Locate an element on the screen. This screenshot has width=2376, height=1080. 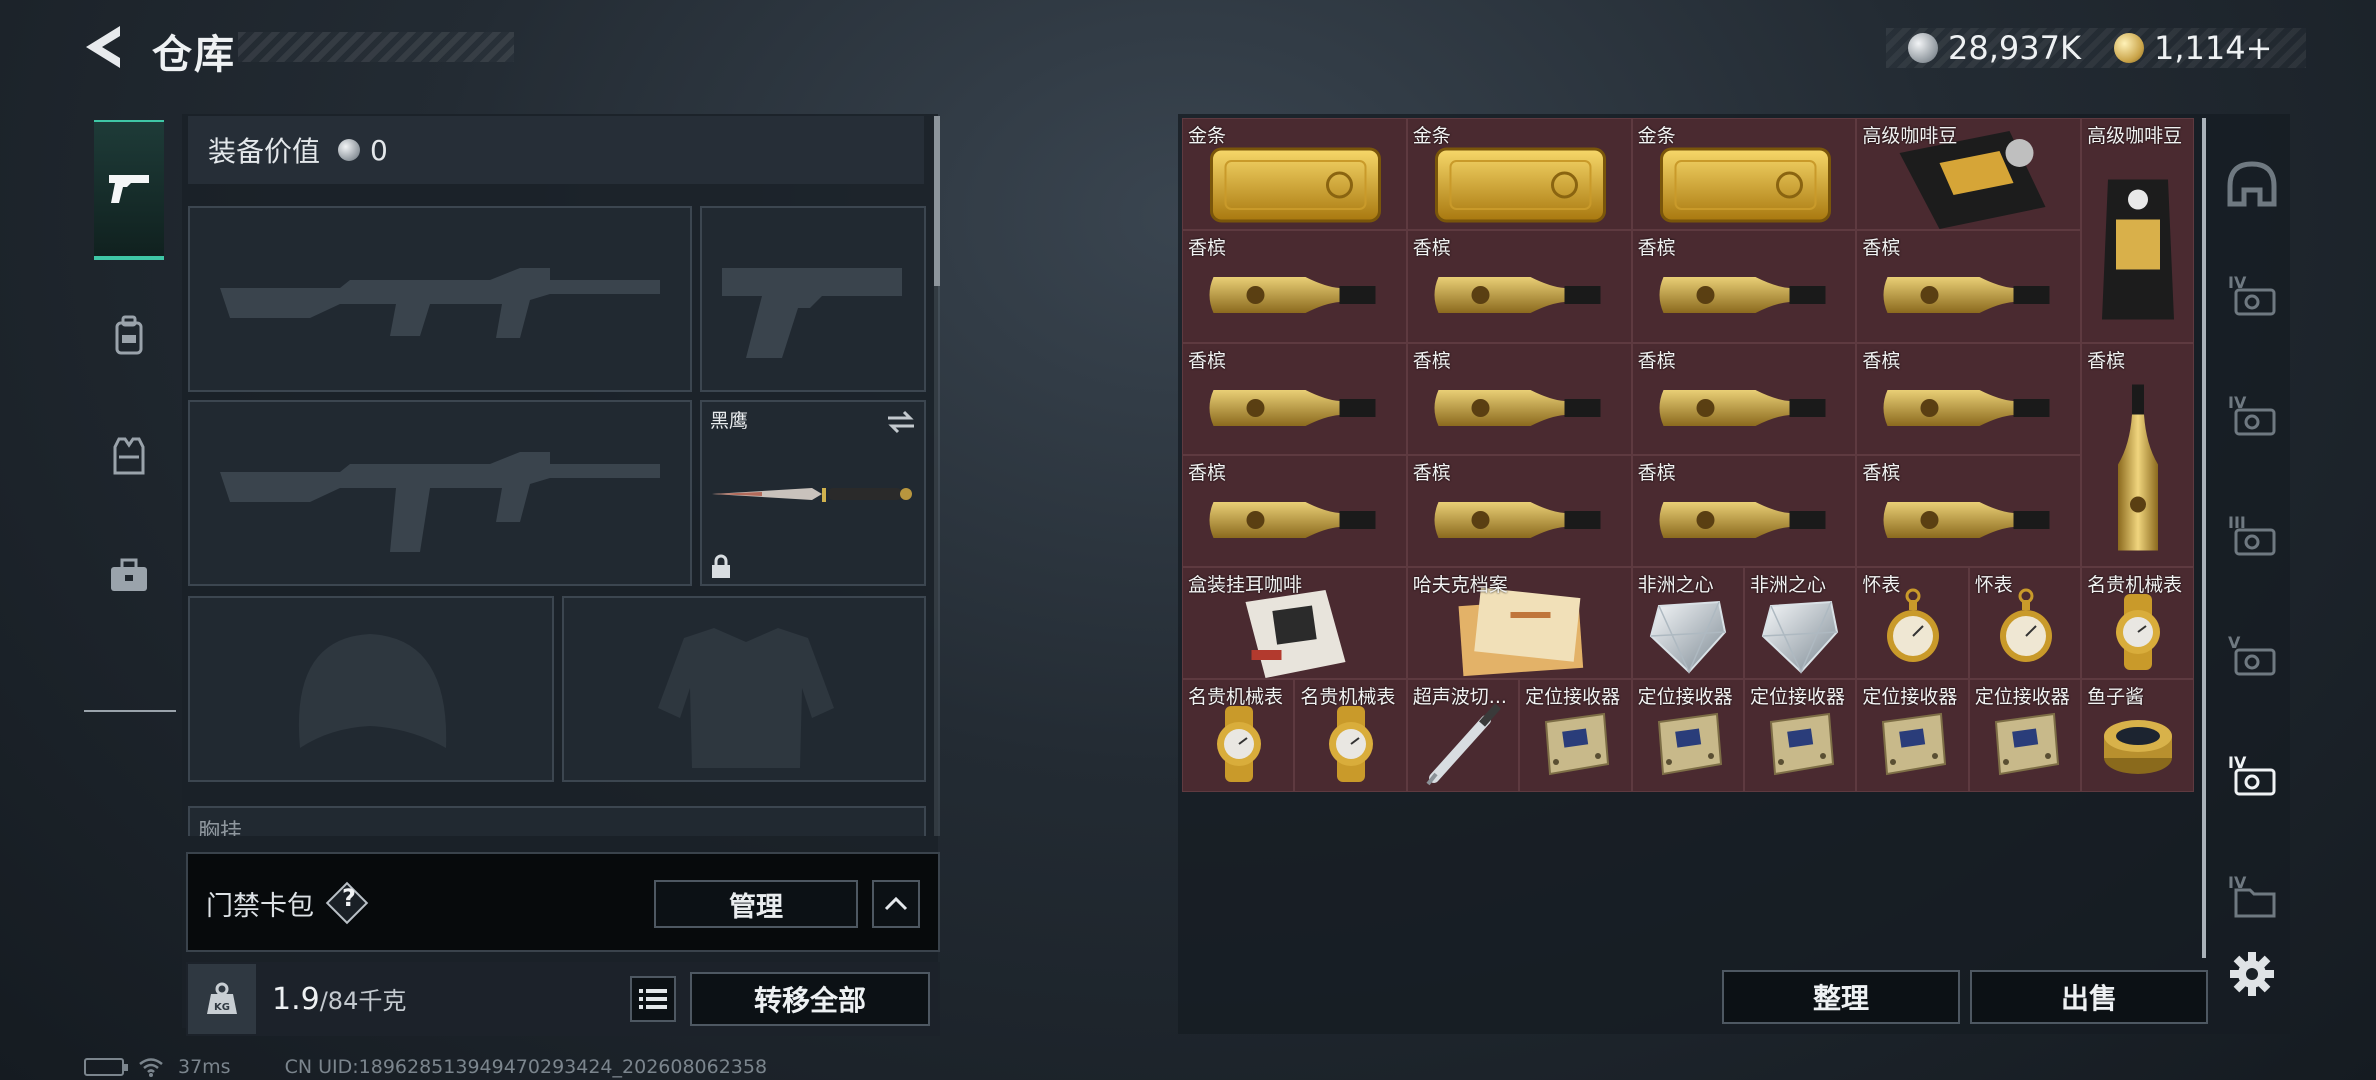
equipment-value: 装备价值 0 is located at coordinates (556, 150).